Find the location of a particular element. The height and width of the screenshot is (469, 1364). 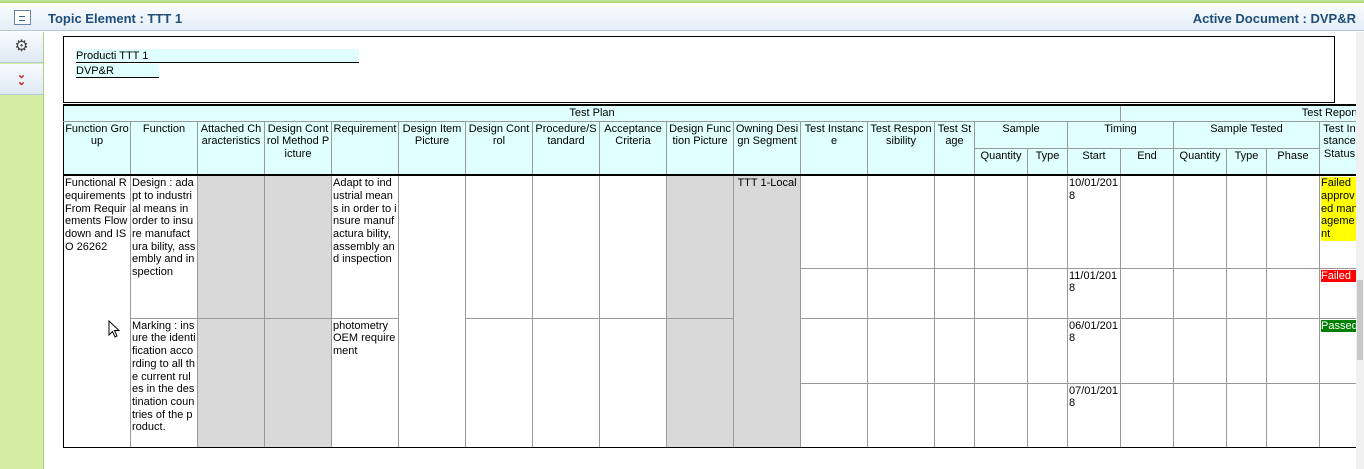

vertical-scrollbar is located at coordinates (1360, 250).